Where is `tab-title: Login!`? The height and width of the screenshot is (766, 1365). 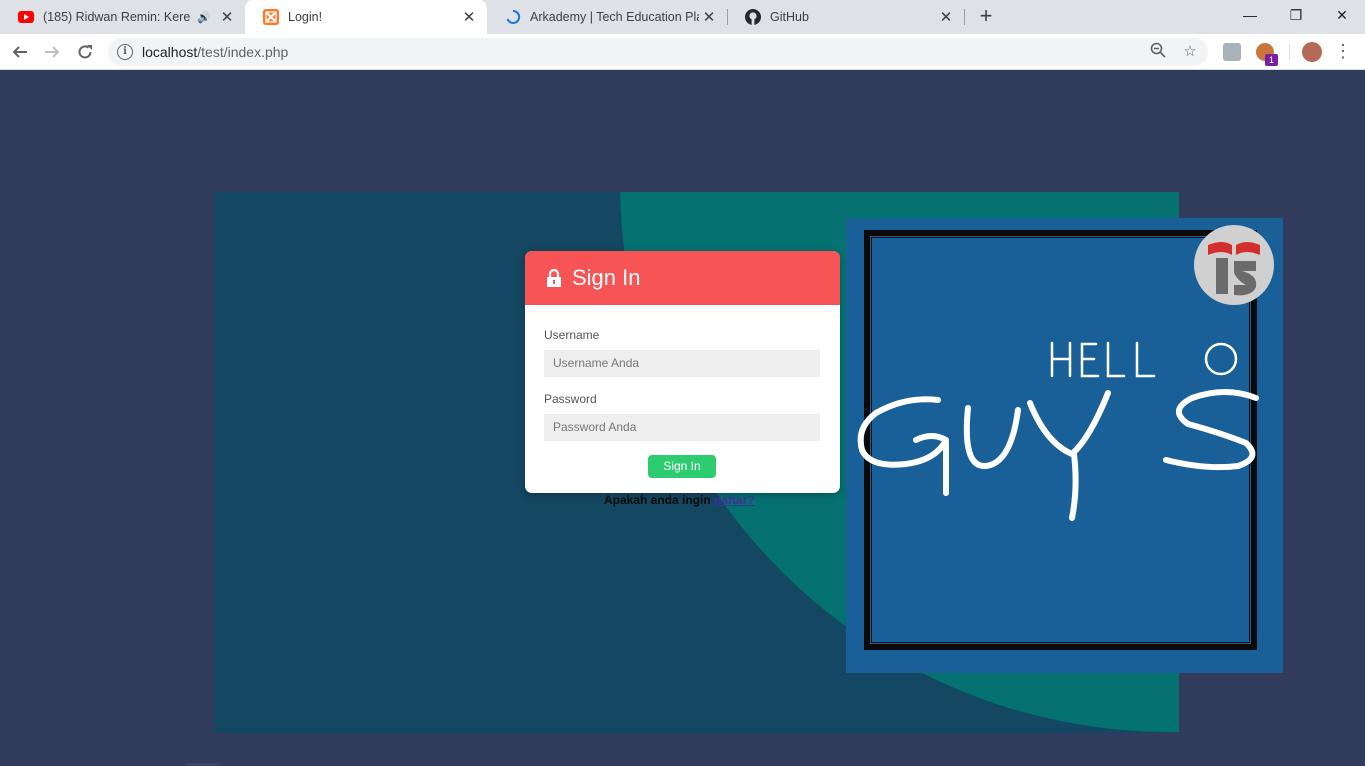 tab-title: Login! is located at coordinates (305, 17).